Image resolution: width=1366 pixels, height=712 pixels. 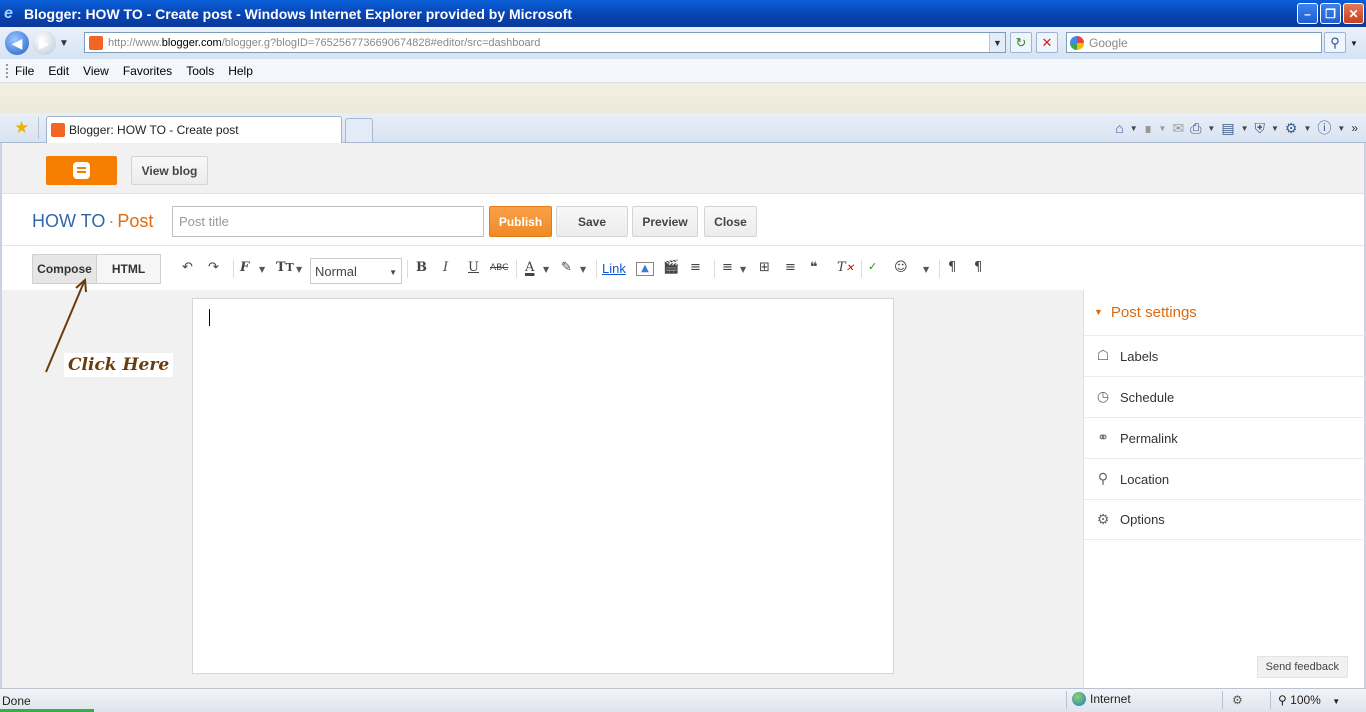 I want to click on text-color-icon: A, so click(x=529, y=267).